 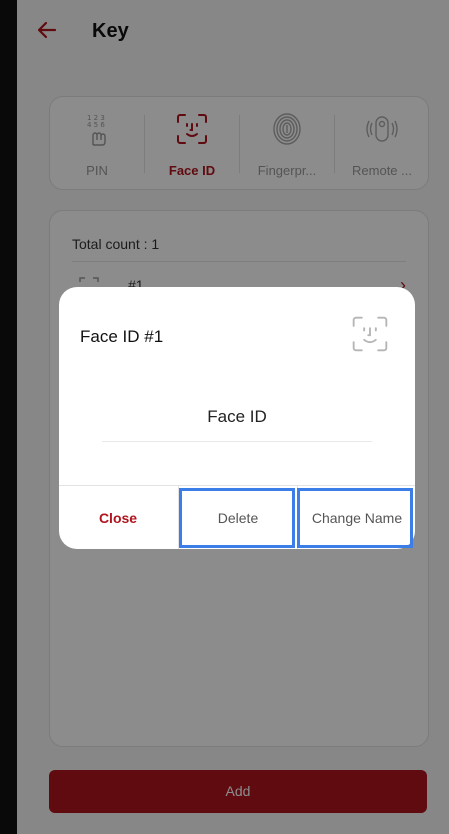 What do you see at coordinates (356, 517) in the screenshot?
I see `change-name-button: Change Name` at bounding box center [356, 517].